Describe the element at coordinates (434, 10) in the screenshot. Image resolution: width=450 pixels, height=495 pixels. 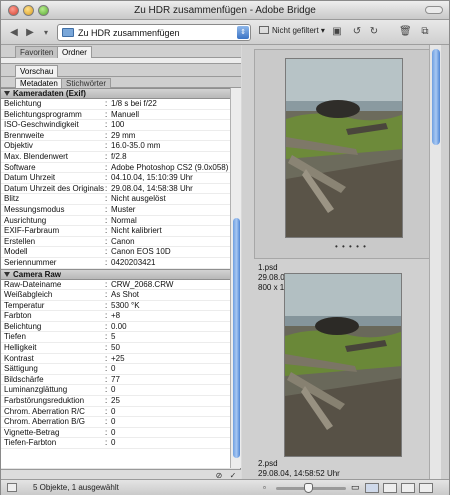
I see `toolbar-toggle-button` at that location.